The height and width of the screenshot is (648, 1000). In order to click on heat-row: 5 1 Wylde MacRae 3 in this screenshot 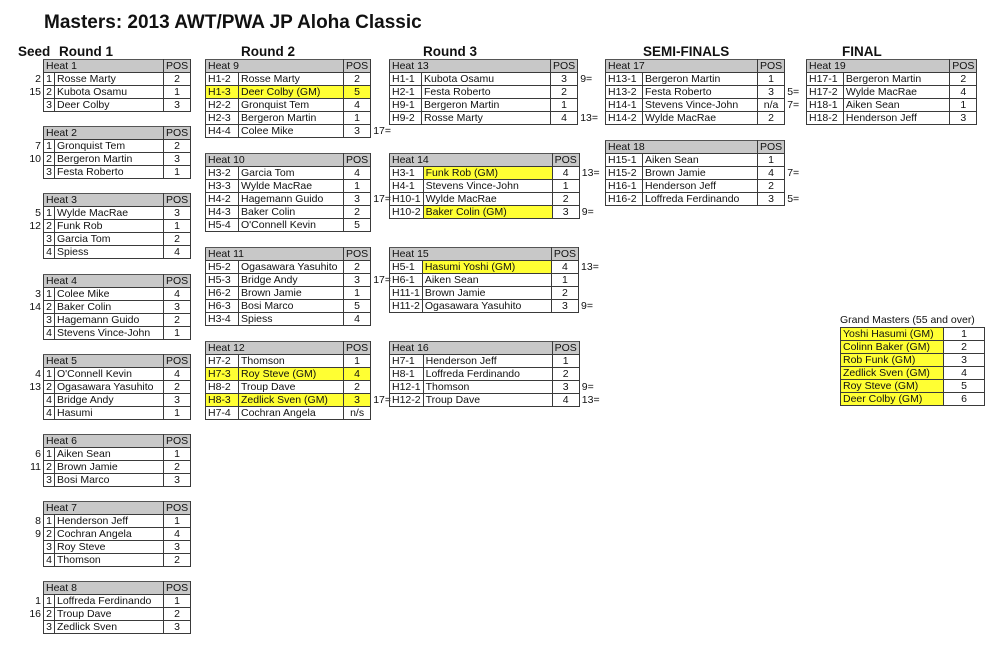, I will do `click(107, 213)`.